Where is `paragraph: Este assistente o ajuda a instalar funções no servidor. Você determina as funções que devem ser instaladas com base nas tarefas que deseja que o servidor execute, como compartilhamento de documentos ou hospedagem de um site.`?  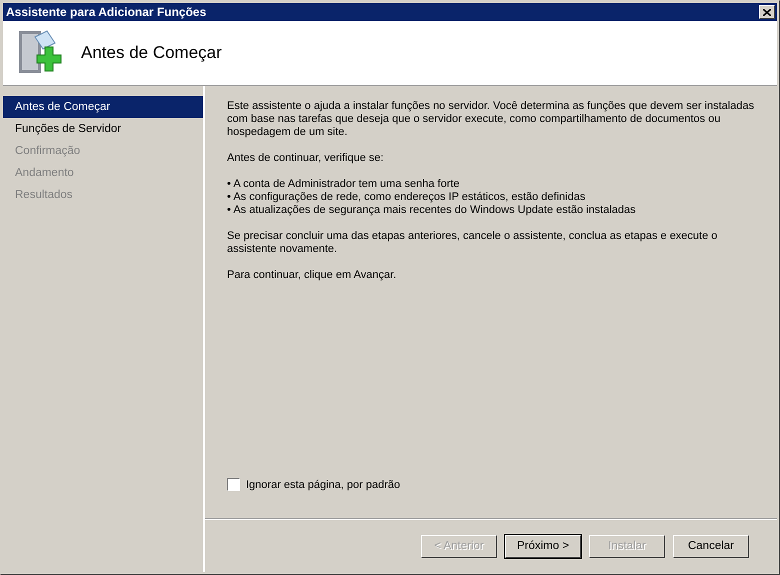 paragraph: Este assistente o ajuda a instalar funções no servidor. Você determina as funções que devem ser instaladas com base nas tarefas que deseja que o servidor execute, como compartilhamento de documentos ou hospedagem de um site. is located at coordinates (491, 119).